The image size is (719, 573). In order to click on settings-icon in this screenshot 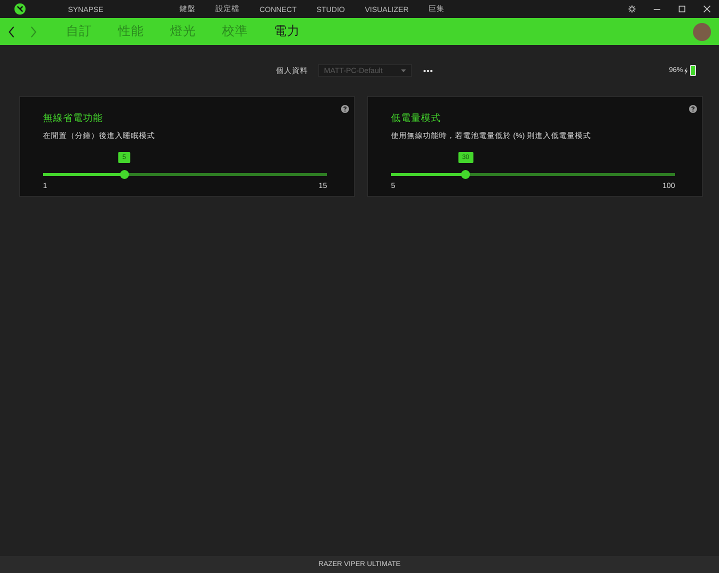, I will do `click(632, 9)`.